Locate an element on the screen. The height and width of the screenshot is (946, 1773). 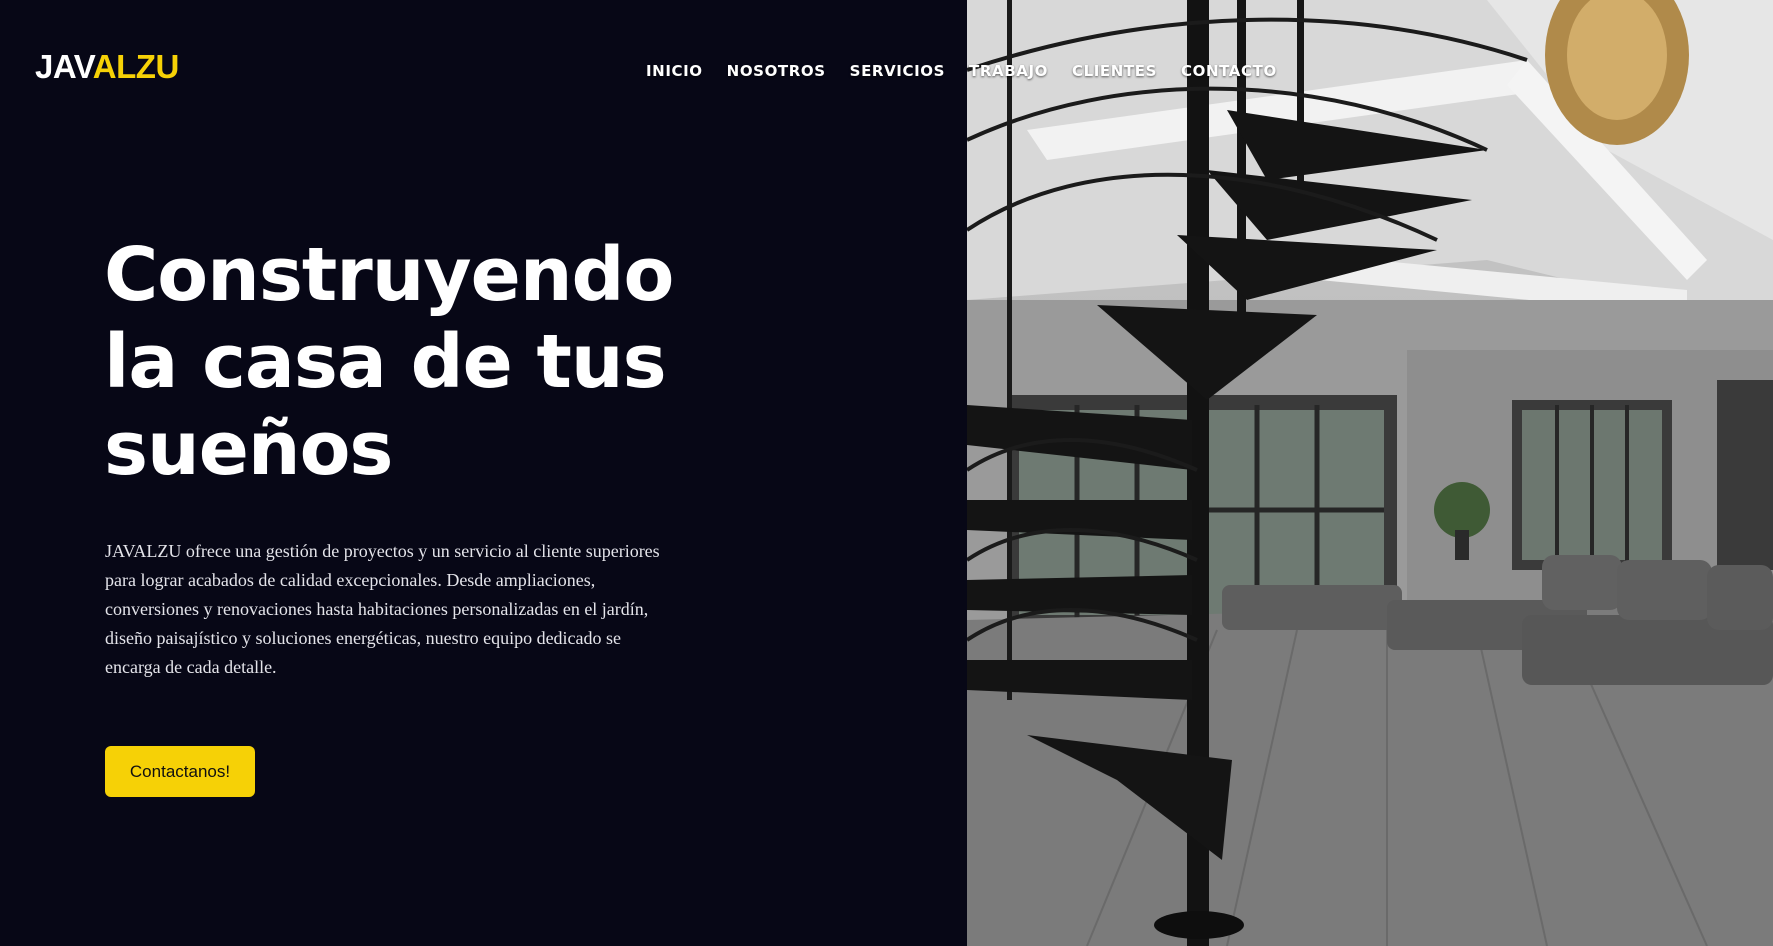
nav-item-trabajo: TRABAJO is located at coordinates (1008, 73).